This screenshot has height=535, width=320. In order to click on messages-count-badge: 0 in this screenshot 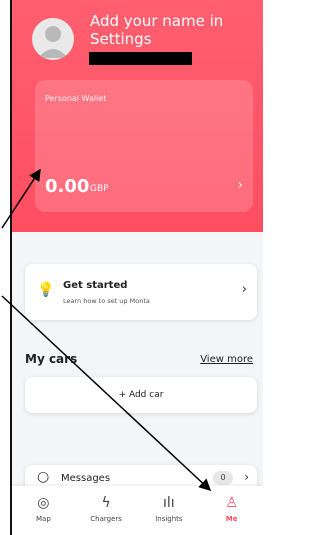, I will do `click(223, 478)`.